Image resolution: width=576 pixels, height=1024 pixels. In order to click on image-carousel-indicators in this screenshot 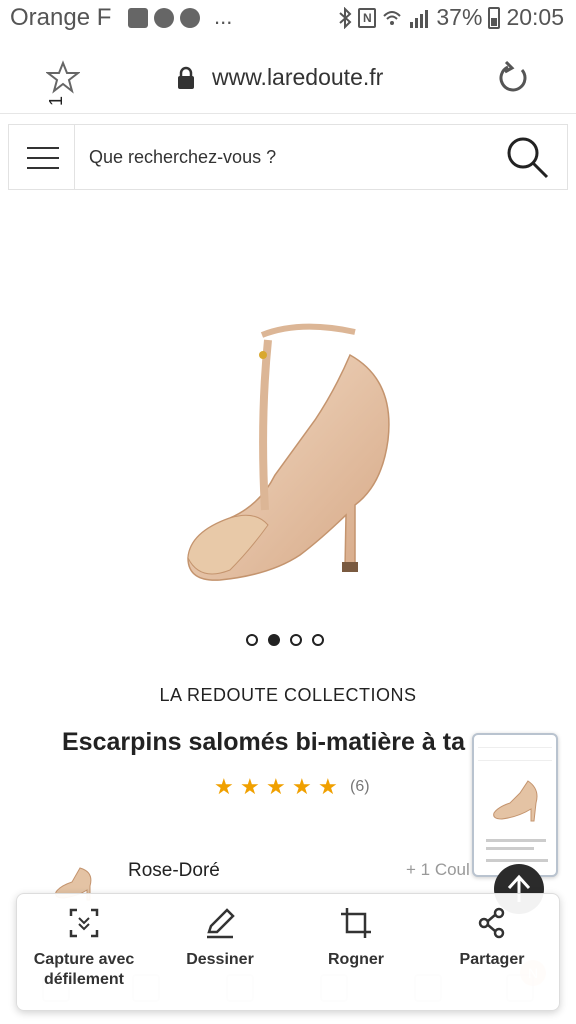, I will do `click(285, 640)`.